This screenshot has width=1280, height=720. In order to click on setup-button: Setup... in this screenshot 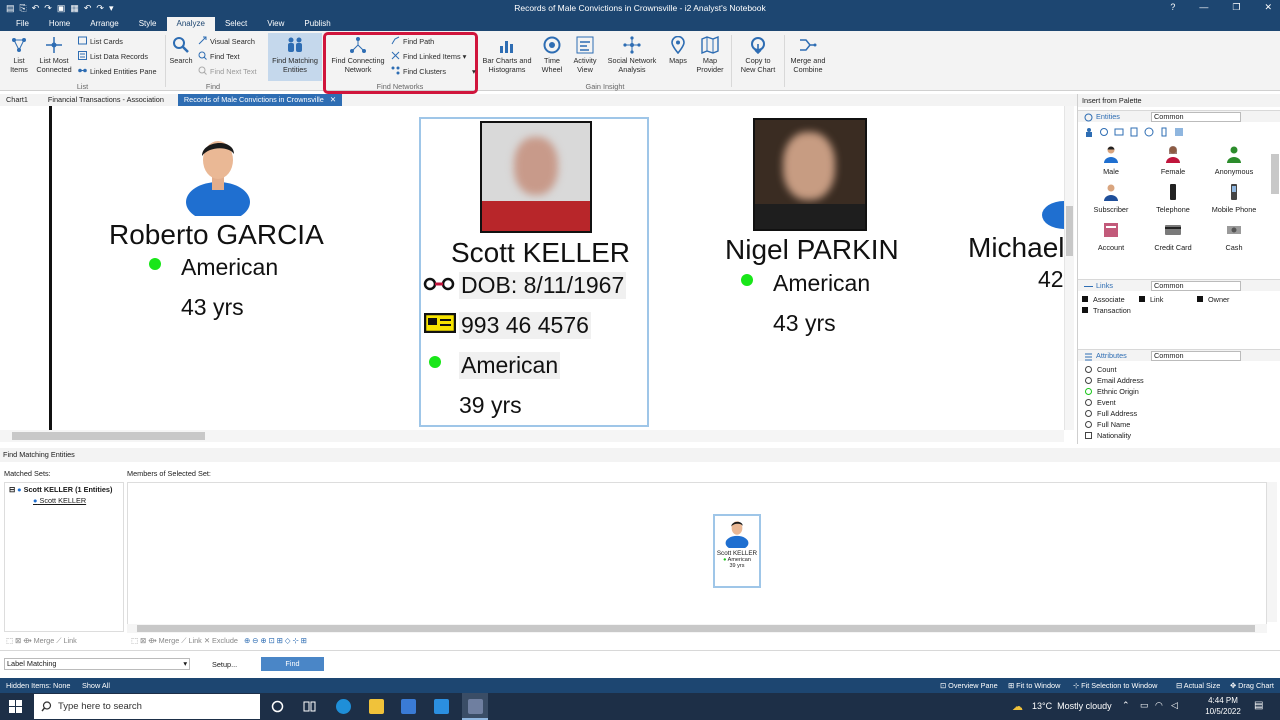, I will do `click(224, 664)`.